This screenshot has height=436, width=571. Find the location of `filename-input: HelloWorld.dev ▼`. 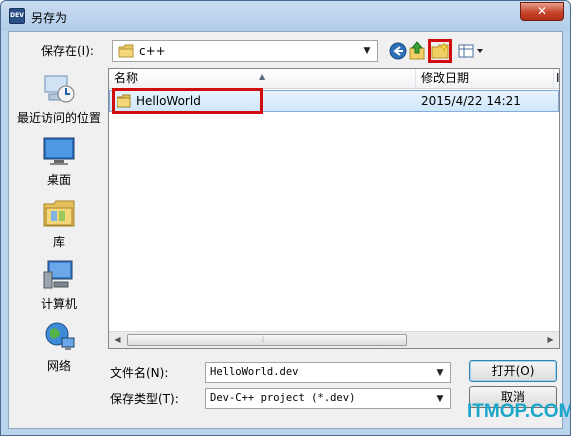

filename-input: HelloWorld.dev ▼ is located at coordinates (328, 372).